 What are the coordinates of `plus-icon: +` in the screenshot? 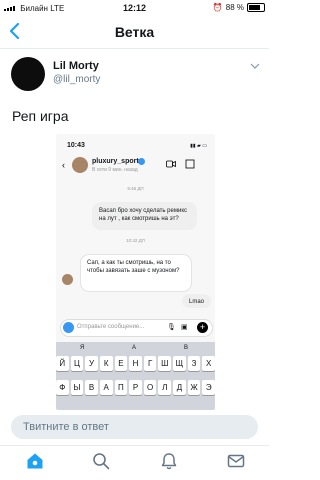 It's located at (202, 327).